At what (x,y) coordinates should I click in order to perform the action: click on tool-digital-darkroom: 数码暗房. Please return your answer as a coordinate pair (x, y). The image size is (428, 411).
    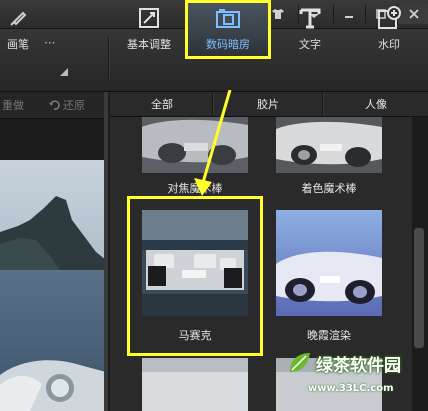
    Looking at the image, I should click on (228, 29).